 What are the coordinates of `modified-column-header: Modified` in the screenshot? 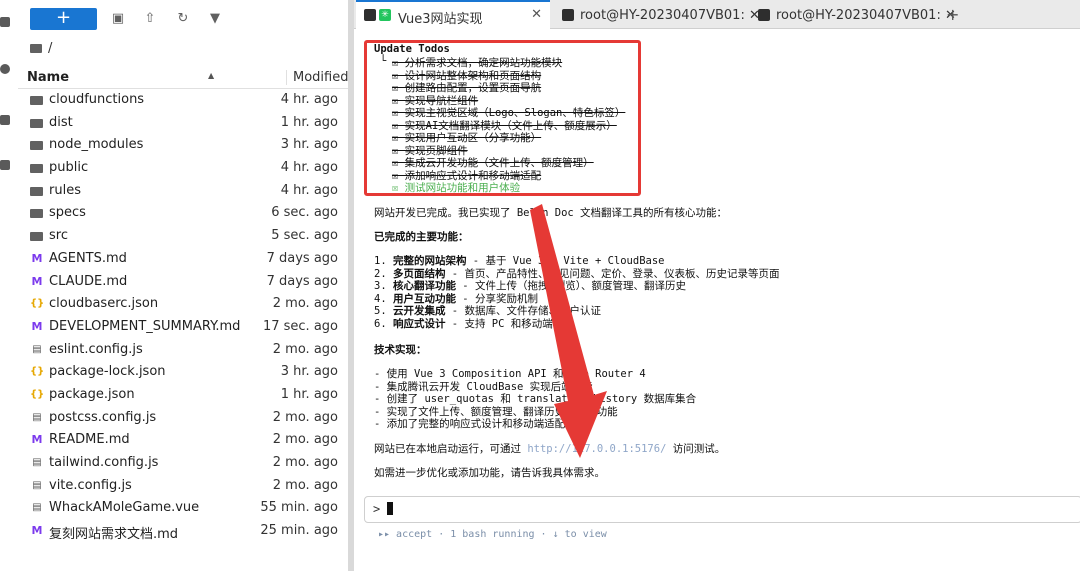 It's located at (317, 77).